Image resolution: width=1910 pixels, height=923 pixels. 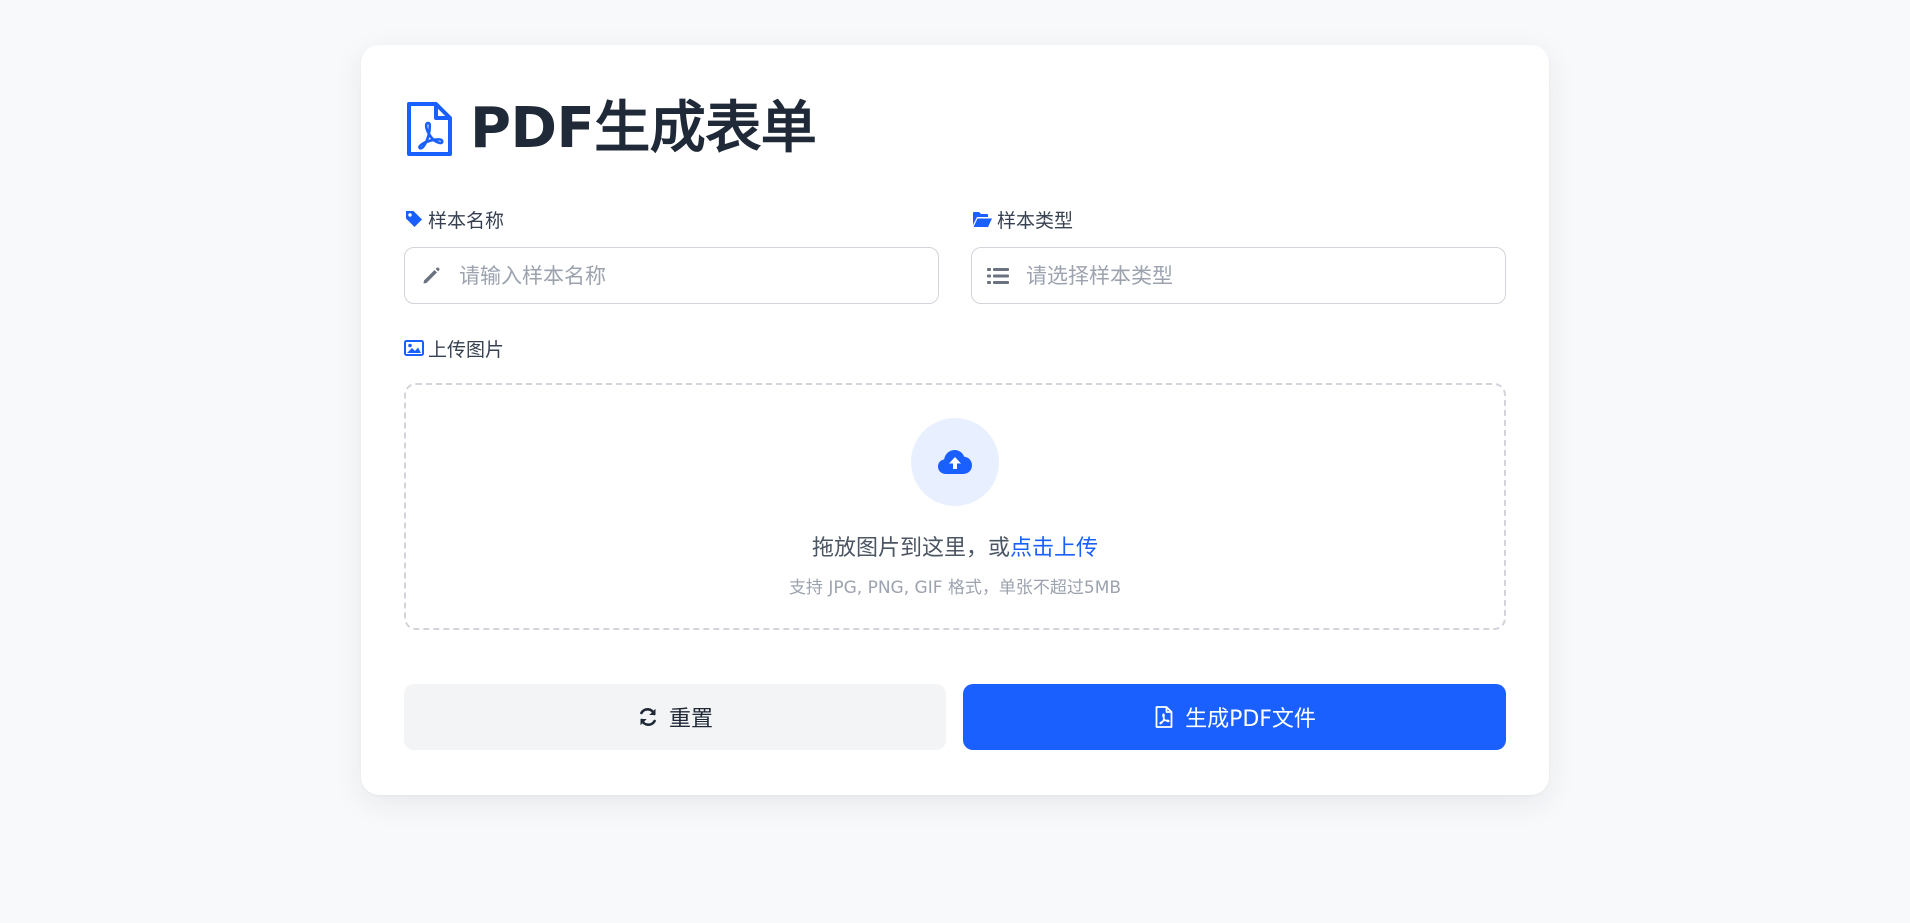 What do you see at coordinates (1238, 219) in the screenshot?
I see `sample-type-label: 样本类型` at bounding box center [1238, 219].